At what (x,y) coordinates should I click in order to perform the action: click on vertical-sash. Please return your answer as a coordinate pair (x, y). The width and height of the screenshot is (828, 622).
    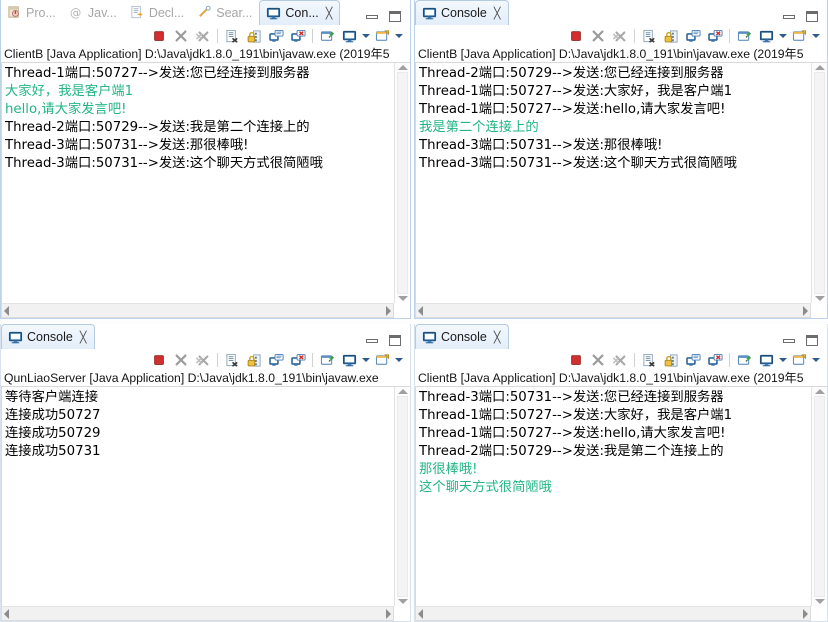
    Looking at the image, I should click on (412, 311).